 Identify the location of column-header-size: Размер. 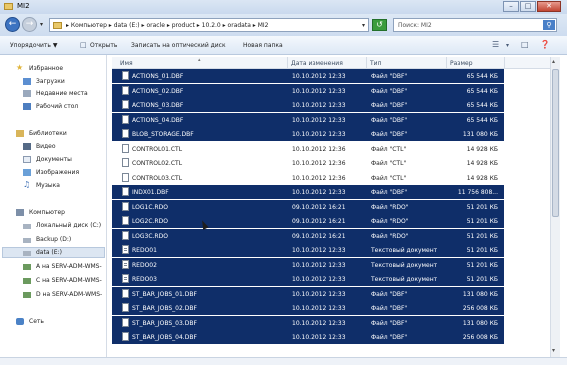
(461, 63).